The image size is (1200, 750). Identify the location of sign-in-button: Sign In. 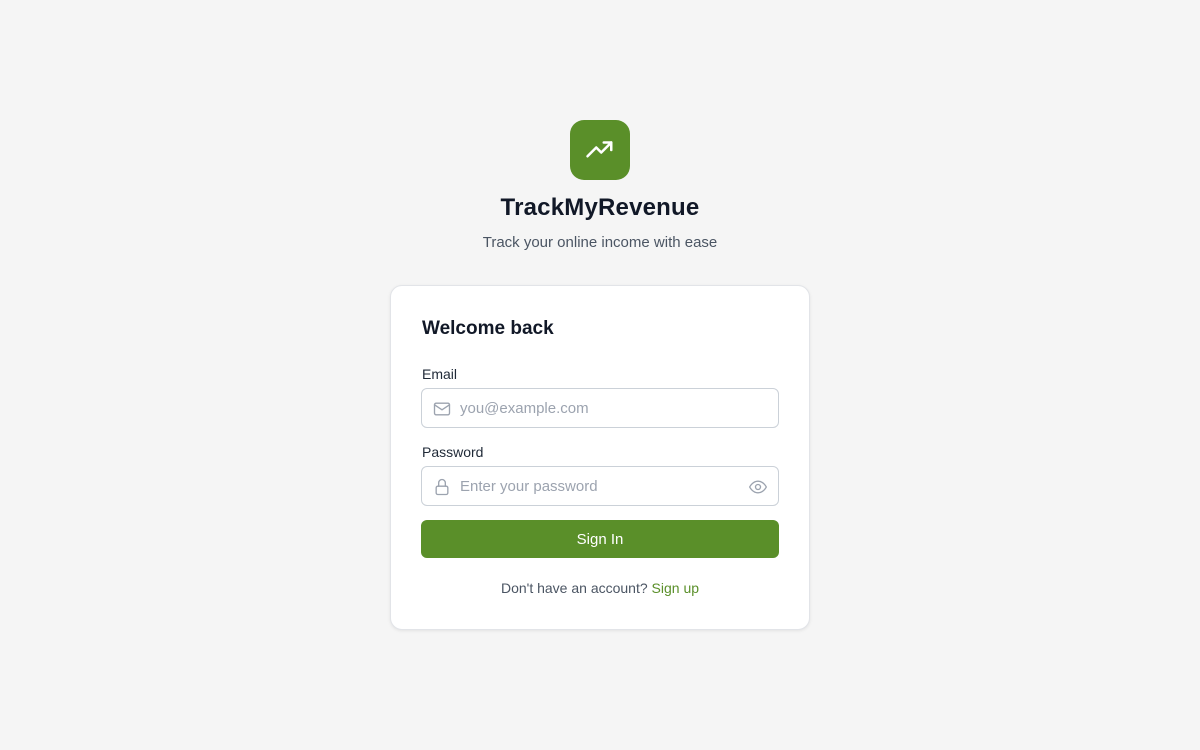
(600, 539).